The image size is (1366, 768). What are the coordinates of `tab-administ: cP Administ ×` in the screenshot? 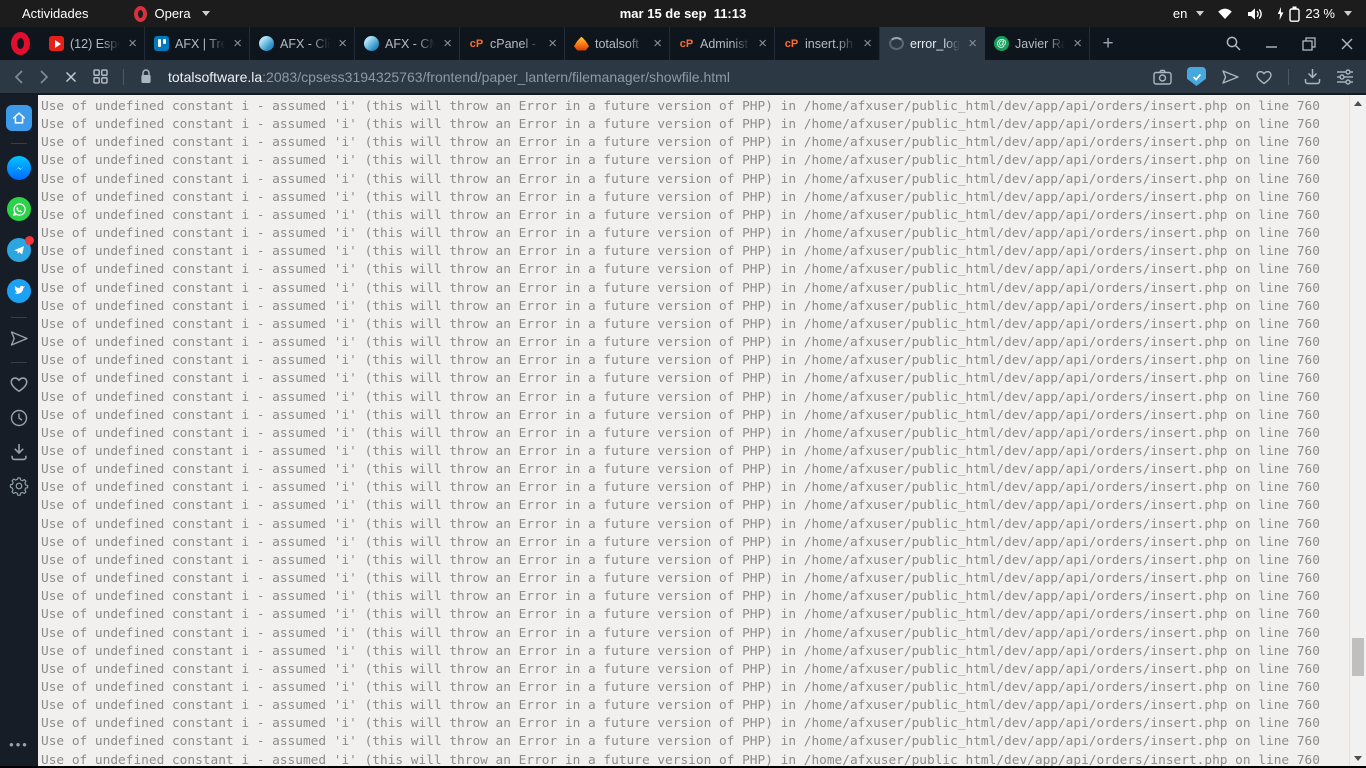 It's located at (722, 43).